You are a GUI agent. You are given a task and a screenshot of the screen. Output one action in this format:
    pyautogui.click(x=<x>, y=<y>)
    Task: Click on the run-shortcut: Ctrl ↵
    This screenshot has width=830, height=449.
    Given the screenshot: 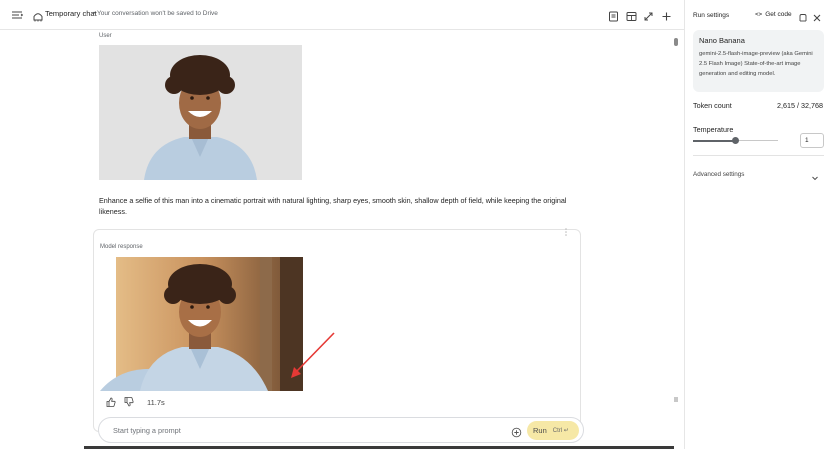 What is the action you would take?
    pyautogui.click(x=560, y=431)
    